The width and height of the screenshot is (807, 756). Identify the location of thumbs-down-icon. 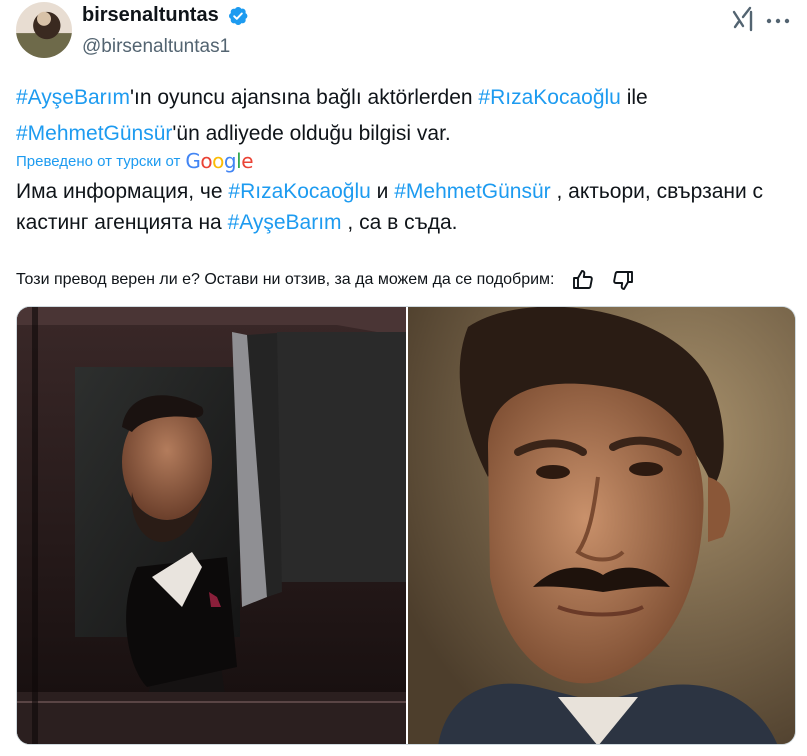
(623, 280).